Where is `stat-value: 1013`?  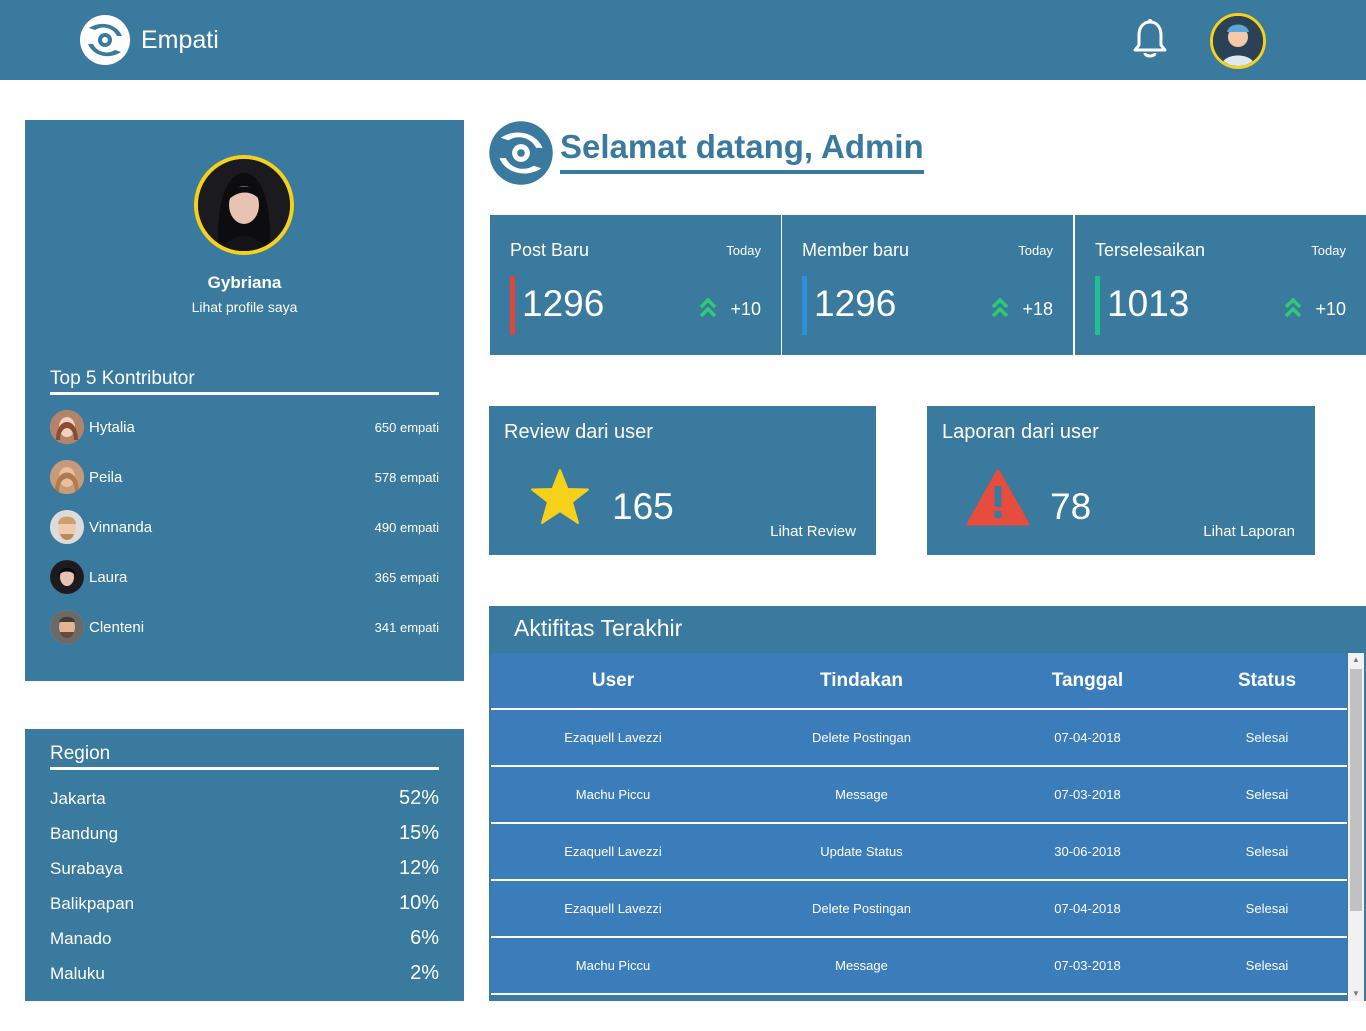
stat-value: 1013 is located at coordinates (1148, 303).